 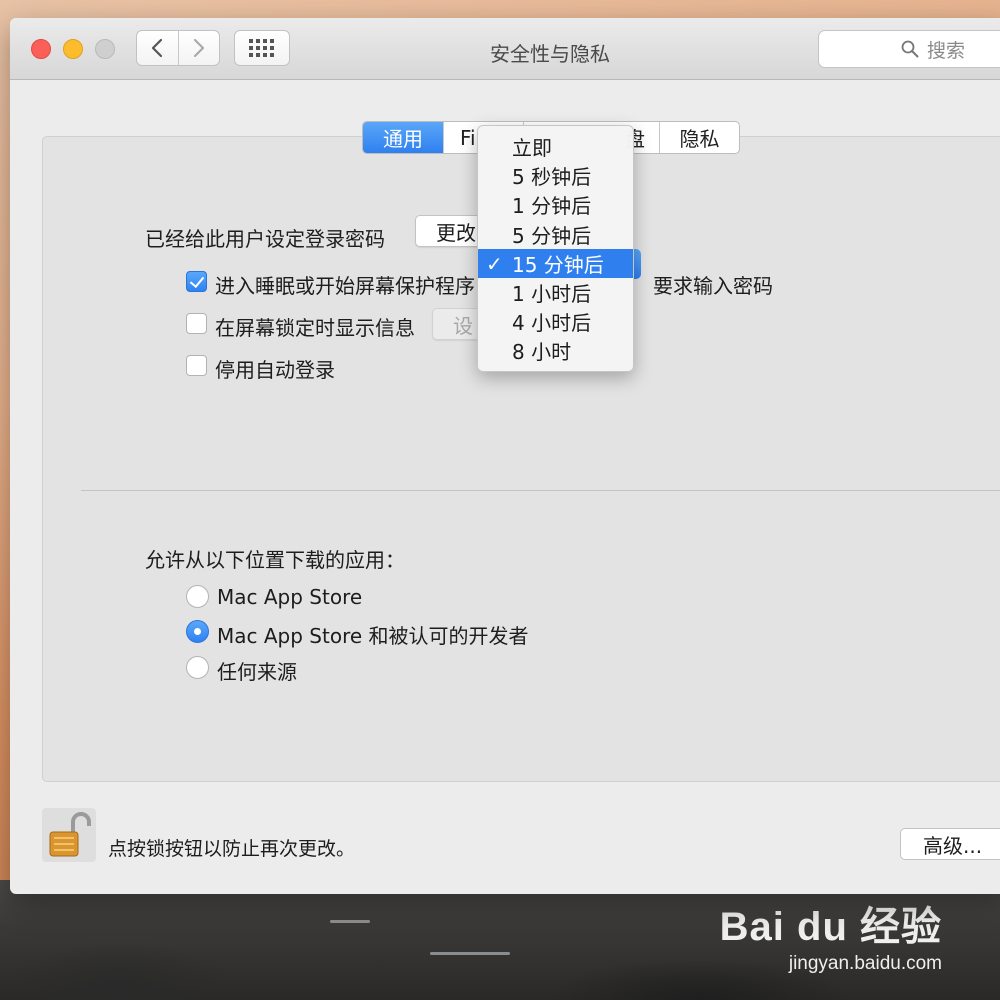 I want to click on lock-hint-text: 点按锁按钮以防止再次更改。, so click(x=232, y=849).